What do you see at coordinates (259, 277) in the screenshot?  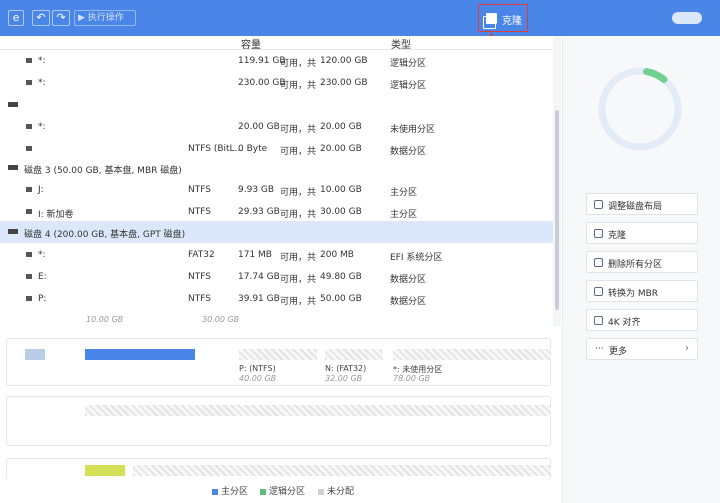 I see `partition-free: 17.74 GB` at bounding box center [259, 277].